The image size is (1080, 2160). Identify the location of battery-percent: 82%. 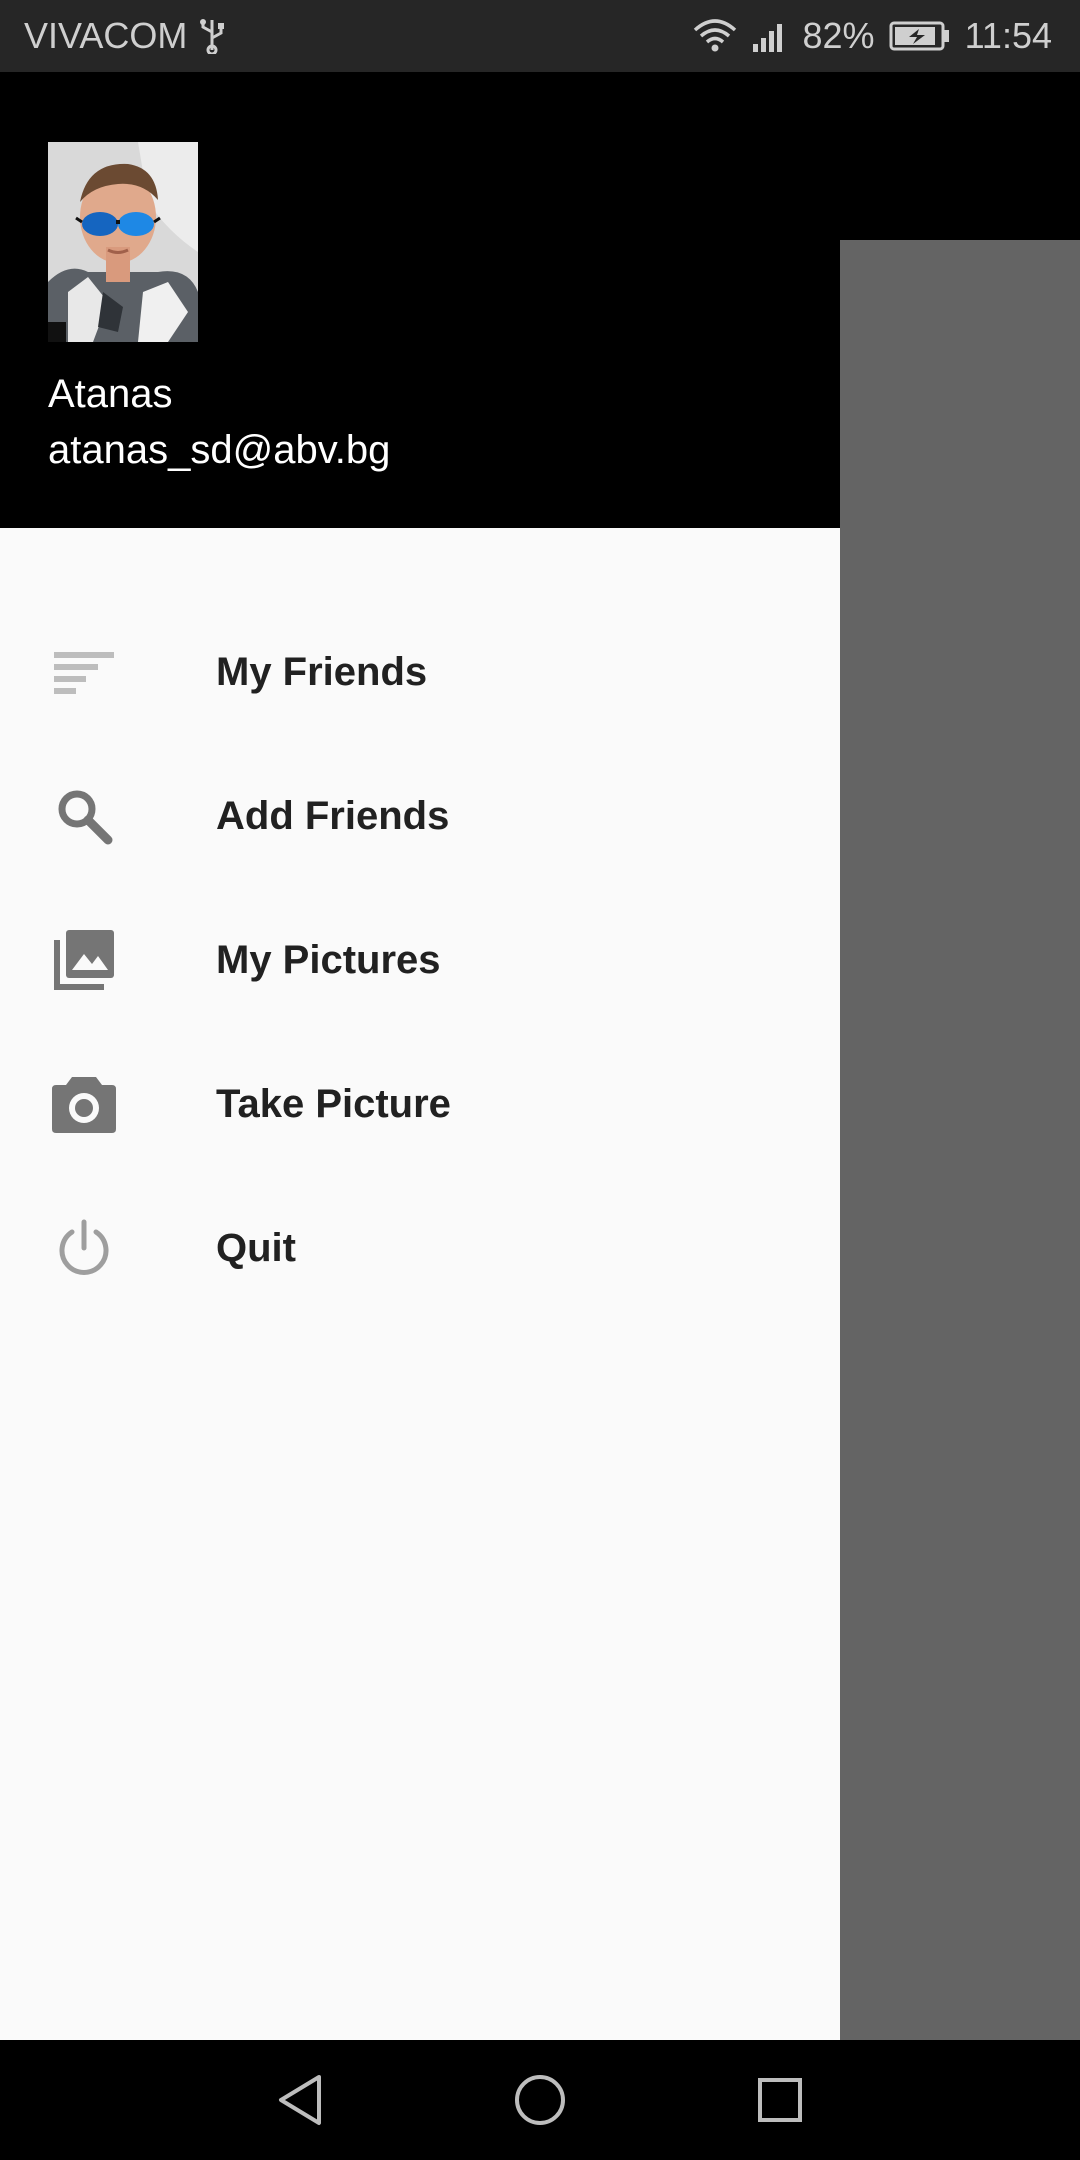
(838, 35).